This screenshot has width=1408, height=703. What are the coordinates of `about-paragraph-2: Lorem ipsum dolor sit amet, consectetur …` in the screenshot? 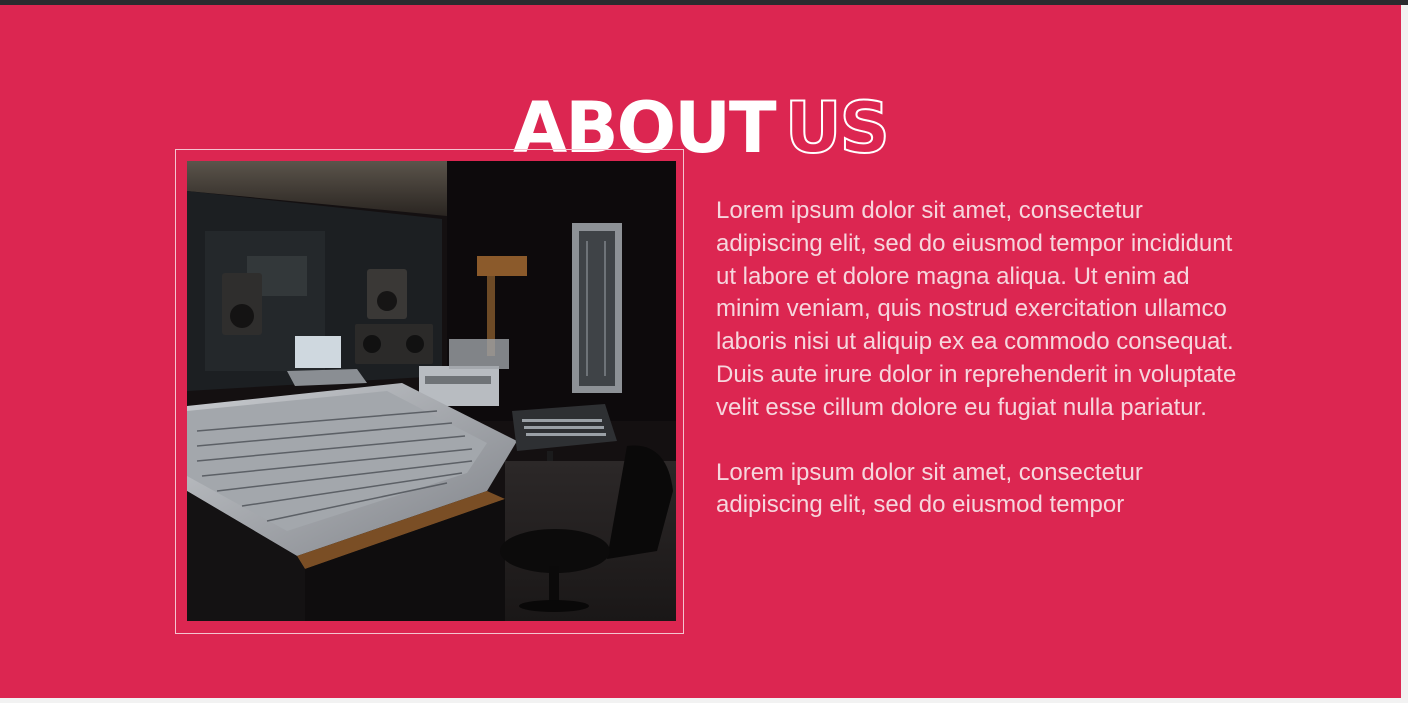 It's located at (929, 488).